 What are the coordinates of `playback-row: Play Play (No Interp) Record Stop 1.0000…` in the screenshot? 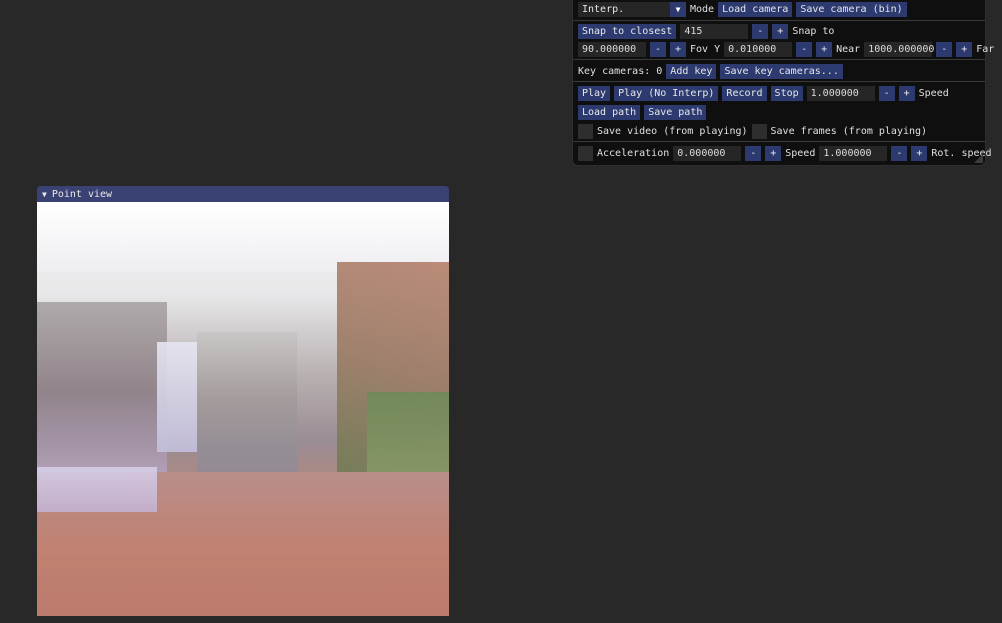 It's located at (763, 93).